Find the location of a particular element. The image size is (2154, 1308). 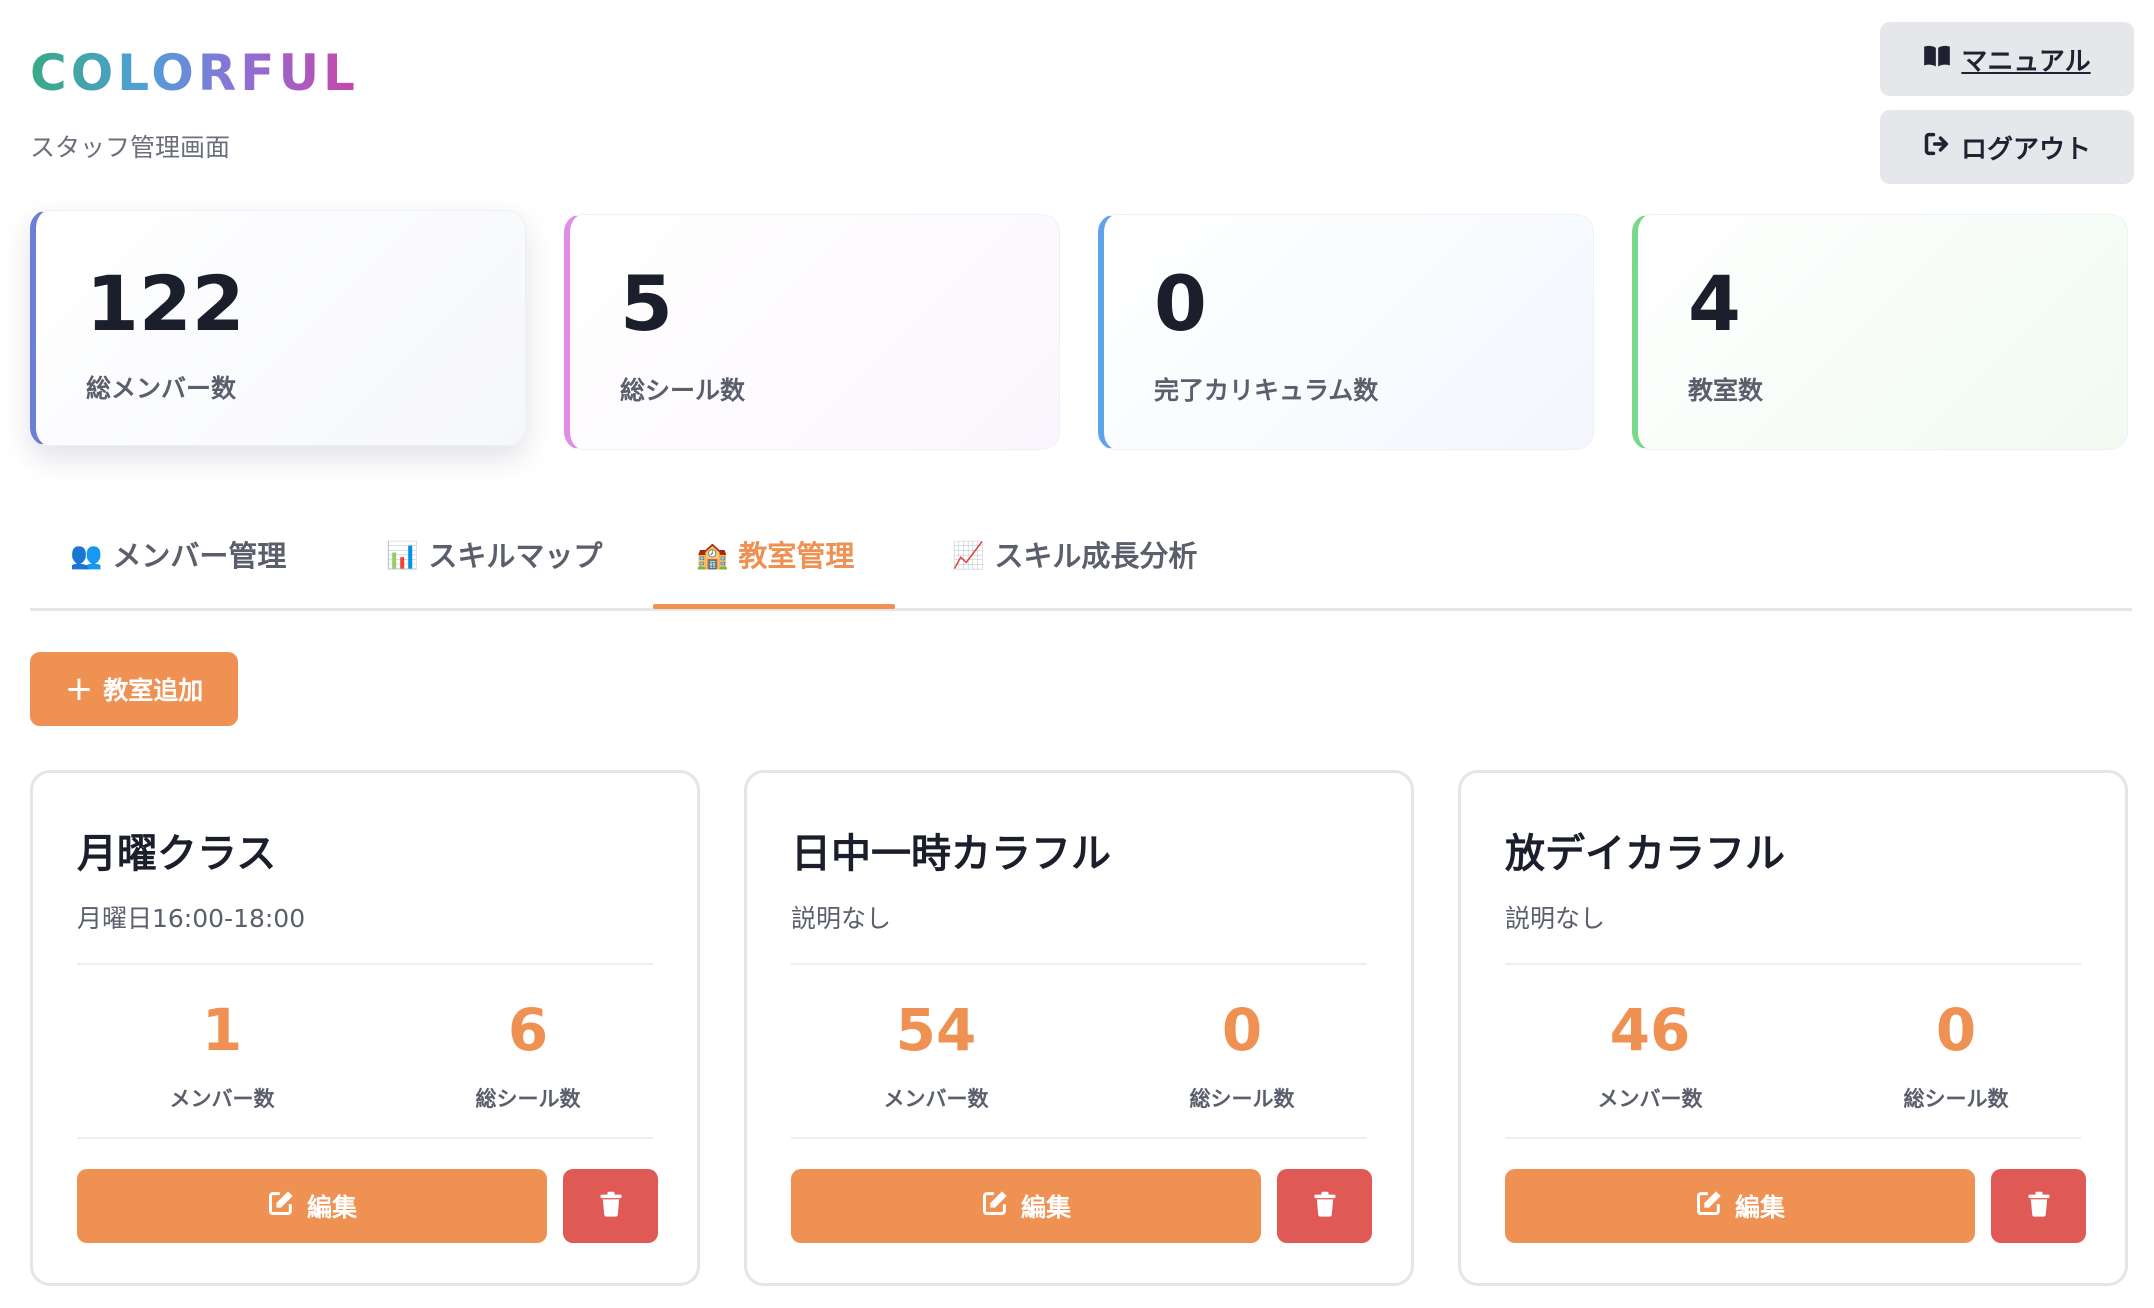

member-count-metric: 1 メンバー数 is located at coordinates (222, 1054).